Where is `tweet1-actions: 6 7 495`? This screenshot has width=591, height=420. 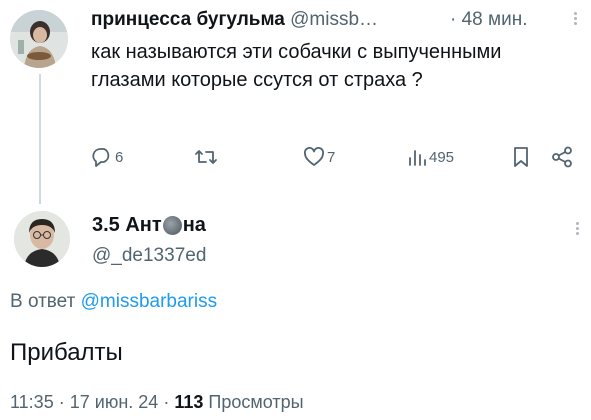 tweet1-actions: 6 7 495 is located at coordinates (336, 157).